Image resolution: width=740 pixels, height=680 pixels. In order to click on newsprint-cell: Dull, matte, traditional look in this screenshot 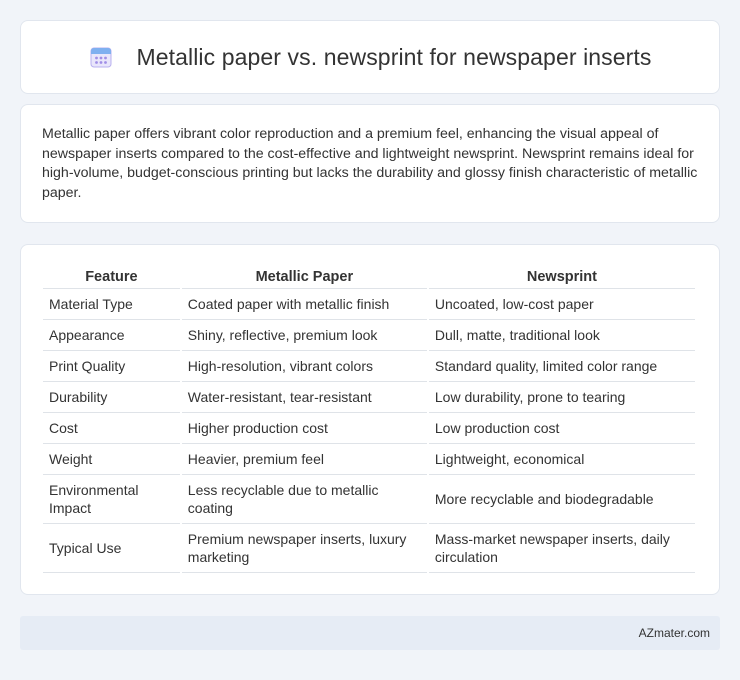, I will do `click(561, 335)`.